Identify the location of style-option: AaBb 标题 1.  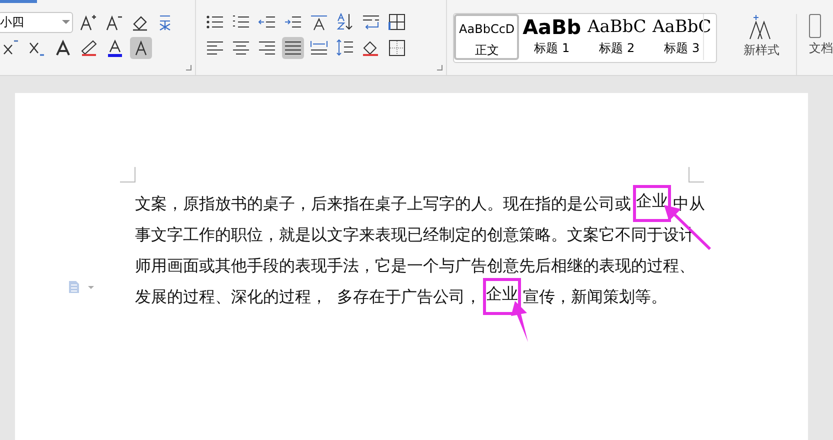
(551, 37).